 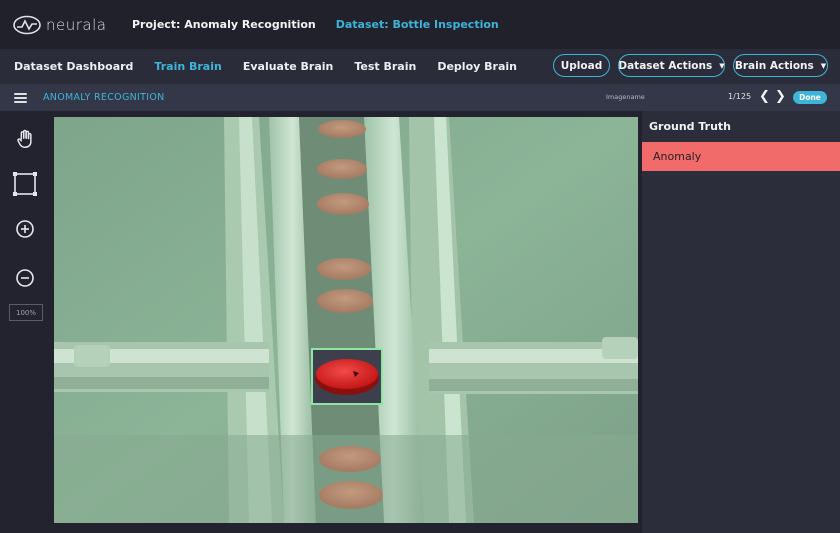 I want to click on logo-text: neurala, so click(x=76, y=24).